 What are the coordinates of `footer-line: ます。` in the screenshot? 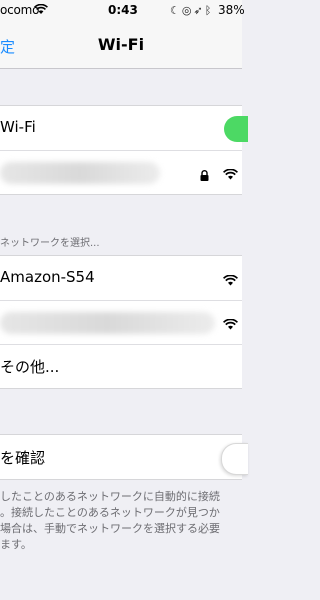 It's located at (16, 544).